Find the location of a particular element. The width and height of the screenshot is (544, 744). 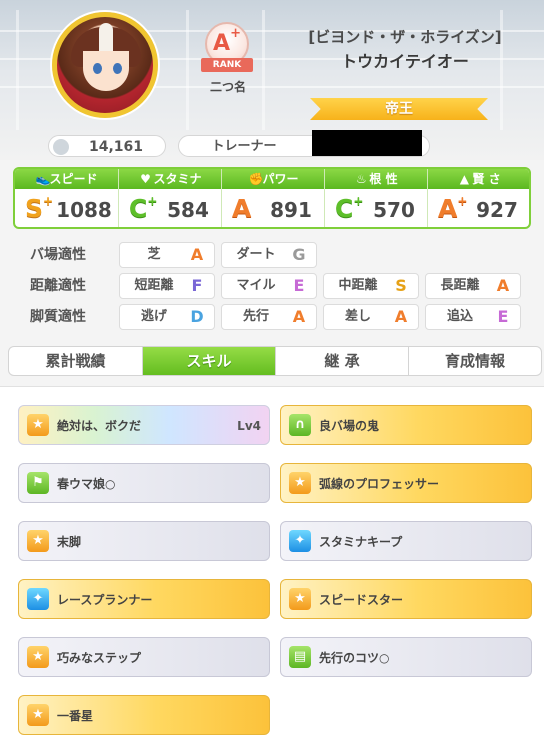

stat-power: ✊パワー A 891 is located at coordinates (273, 198).